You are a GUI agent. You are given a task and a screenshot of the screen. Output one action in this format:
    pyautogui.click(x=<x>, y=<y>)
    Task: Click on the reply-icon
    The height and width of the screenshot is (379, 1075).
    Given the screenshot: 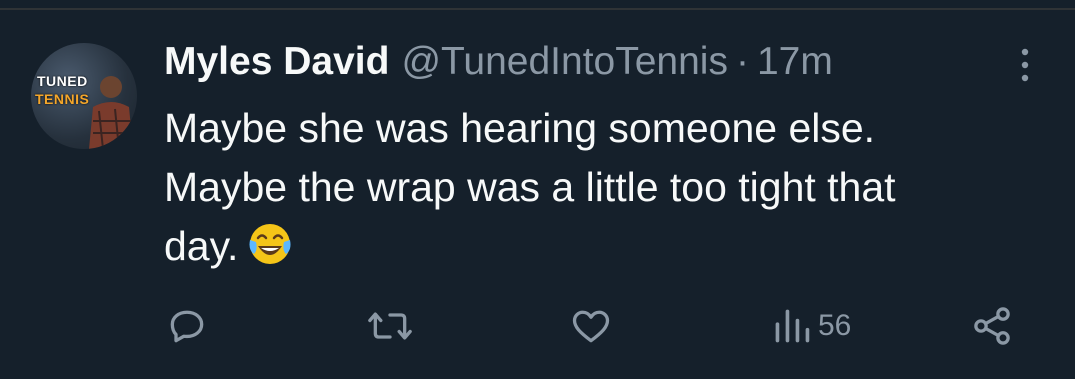 What is the action you would take?
    pyautogui.click(x=187, y=326)
    